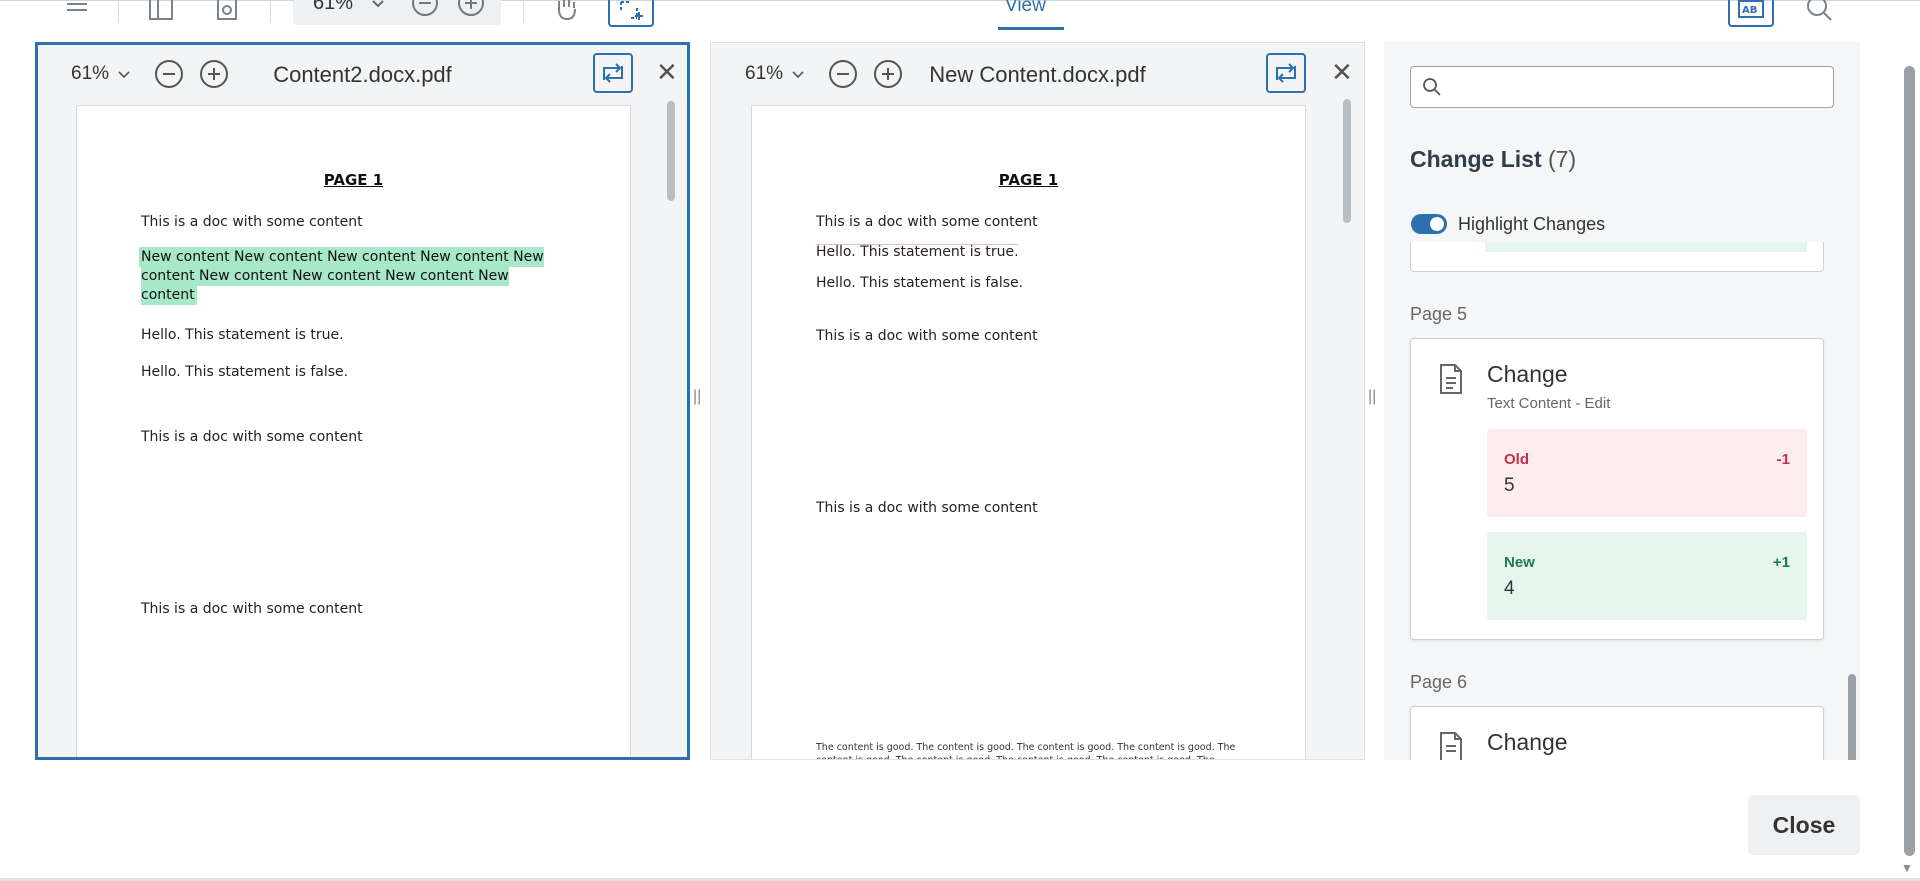  Describe the element at coordinates (960, 15) in the screenshot. I see `top-toolbar: 61% View AB` at that location.